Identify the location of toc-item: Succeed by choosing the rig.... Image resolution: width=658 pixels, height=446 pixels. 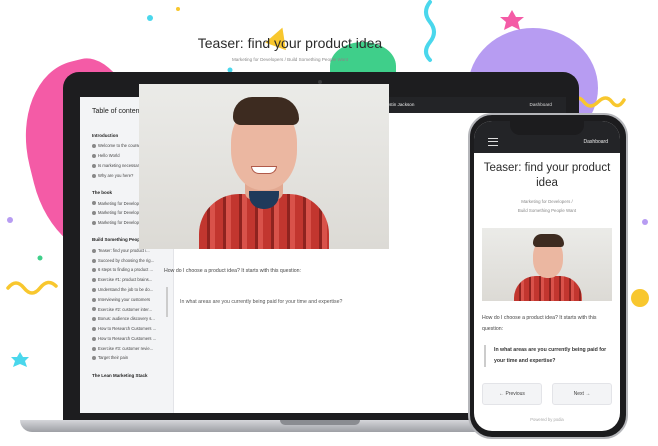
(126, 260).